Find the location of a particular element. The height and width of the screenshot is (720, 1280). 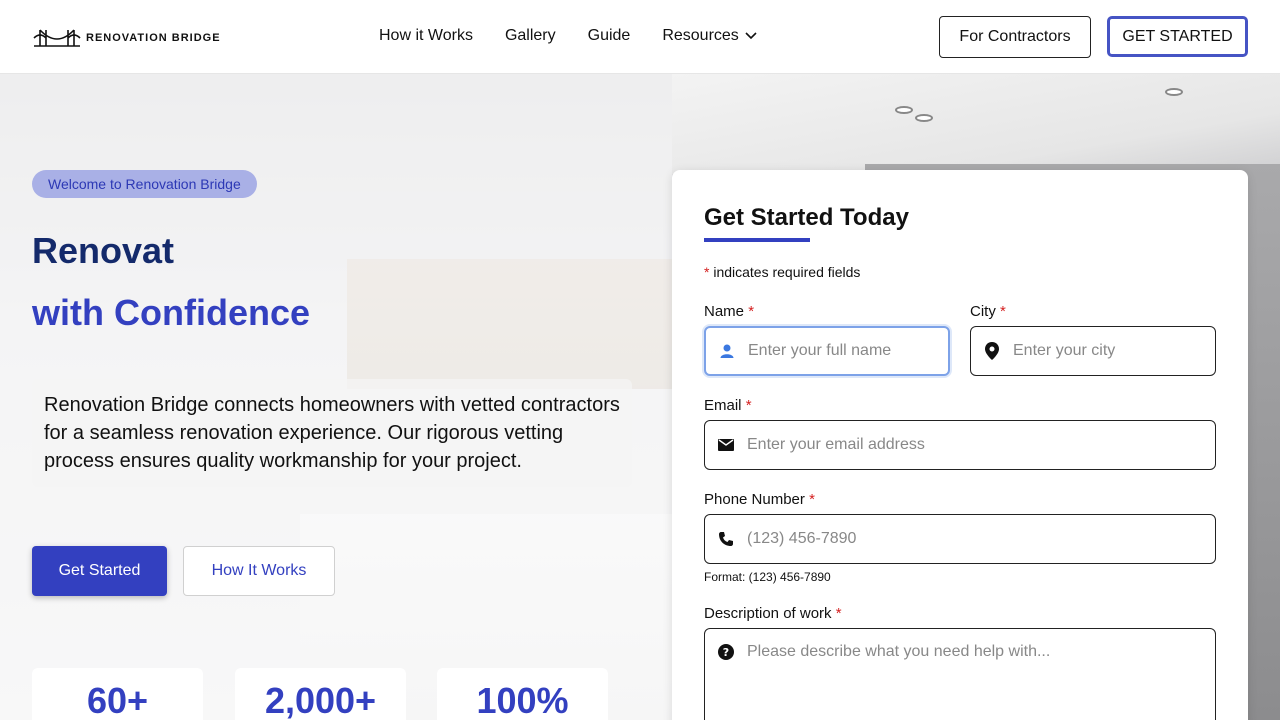

location-pin-icon is located at coordinates (992, 351).